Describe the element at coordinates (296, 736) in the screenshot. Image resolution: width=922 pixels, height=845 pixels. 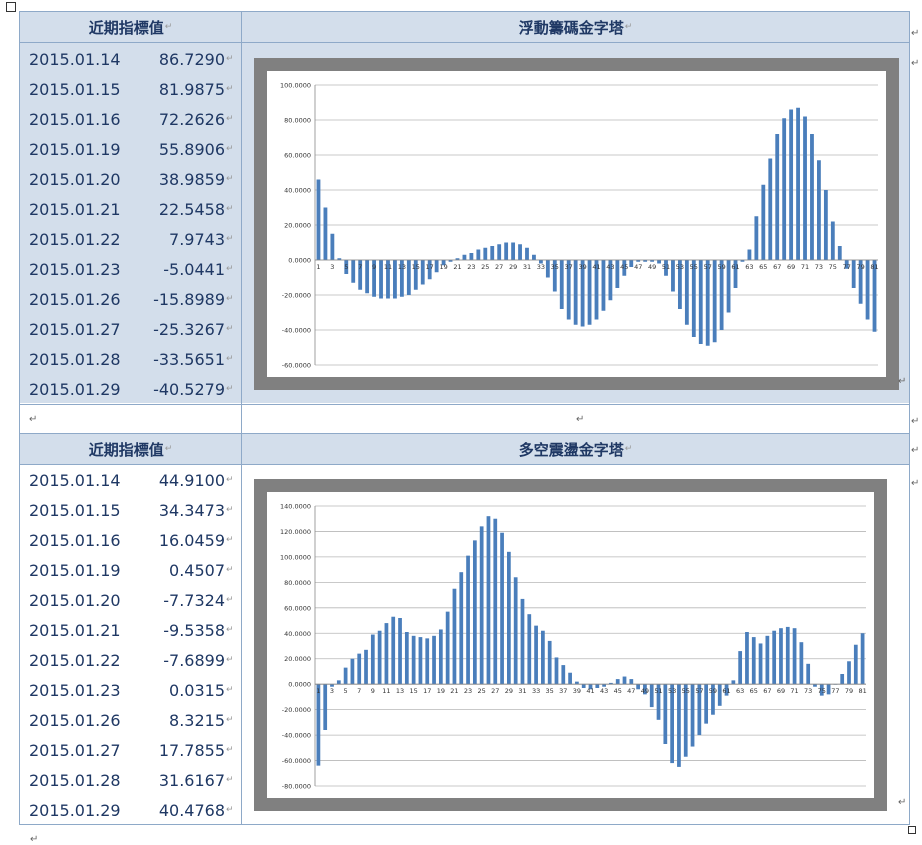
I see `y-tick-label: -40.0000` at that location.